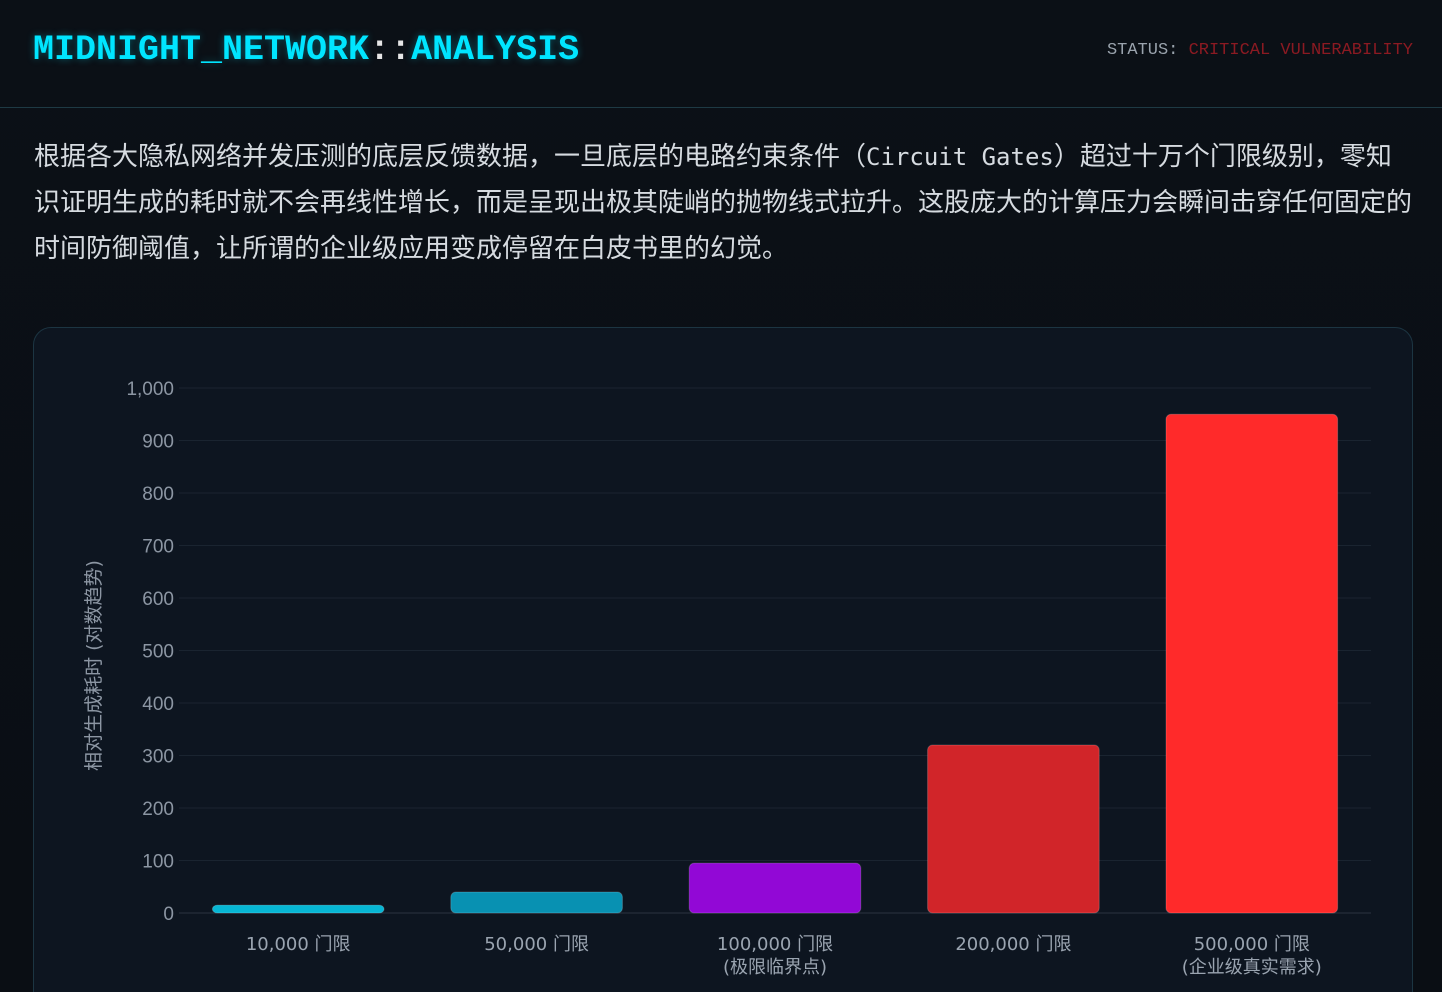  I want to click on y-tick-label: 600, so click(158, 599).